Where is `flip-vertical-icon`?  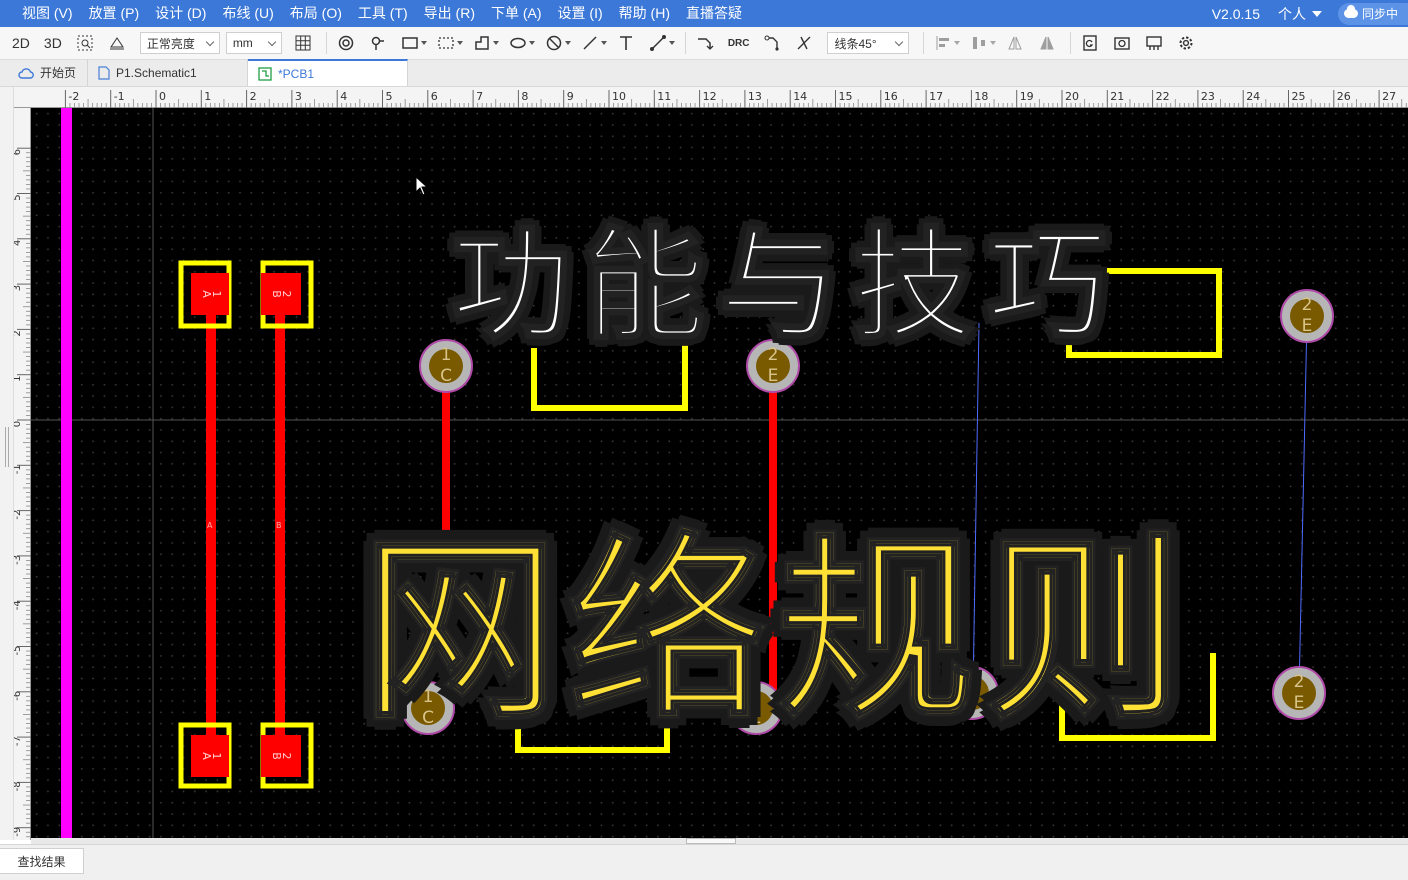
flip-vertical-icon is located at coordinates (1047, 43).